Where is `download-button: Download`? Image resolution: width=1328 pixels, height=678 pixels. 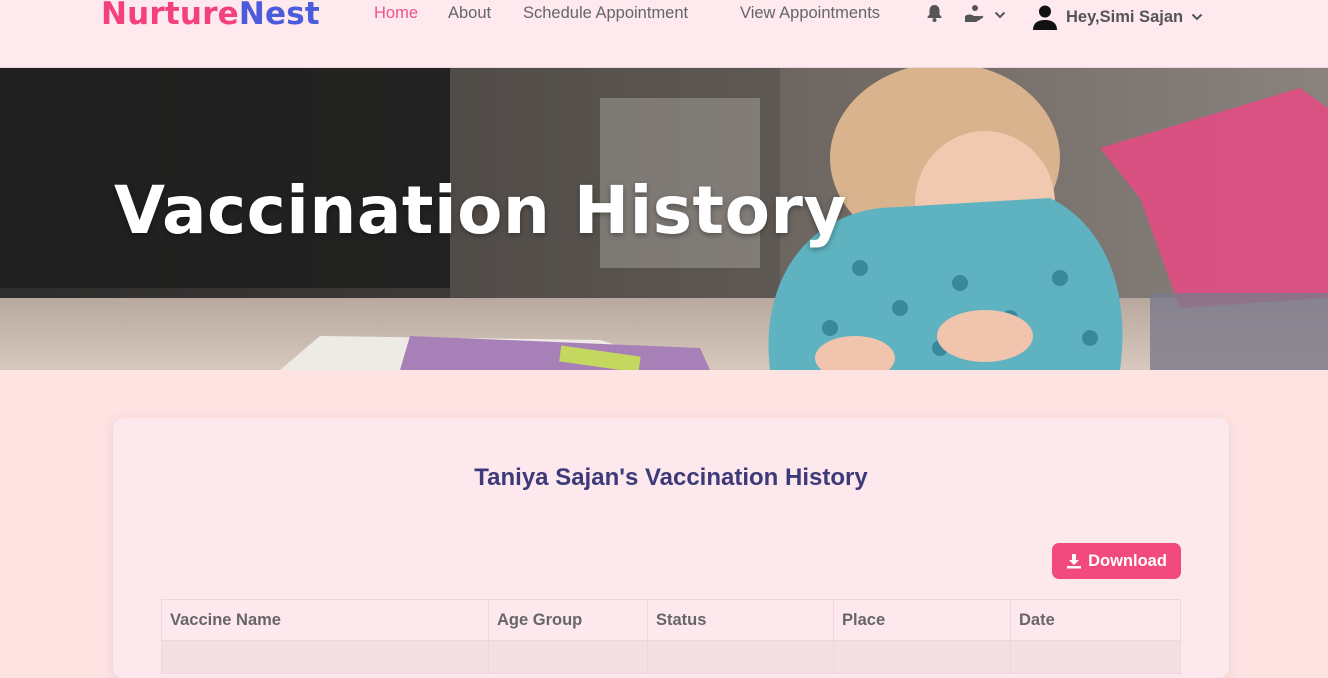 download-button: Download is located at coordinates (1116, 561).